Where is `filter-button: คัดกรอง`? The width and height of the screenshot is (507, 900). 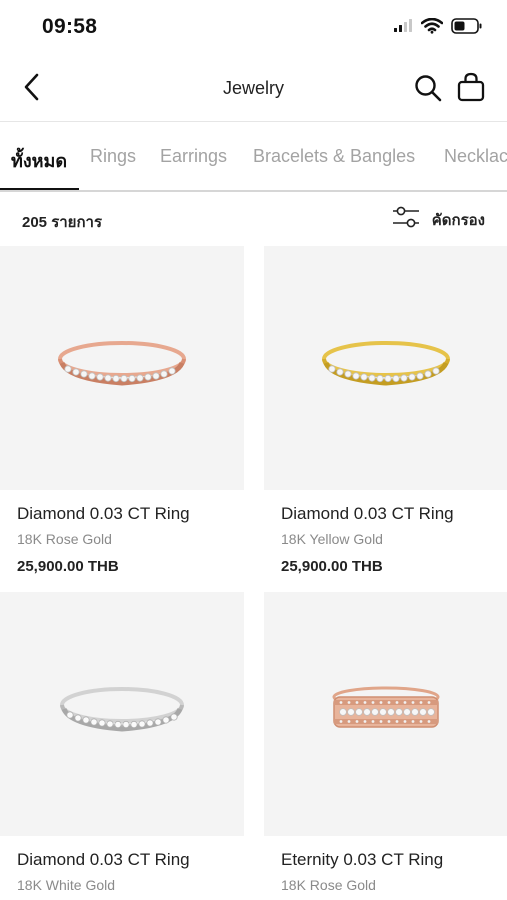 filter-button: คัดกรอง is located at coordinates (438, 219).